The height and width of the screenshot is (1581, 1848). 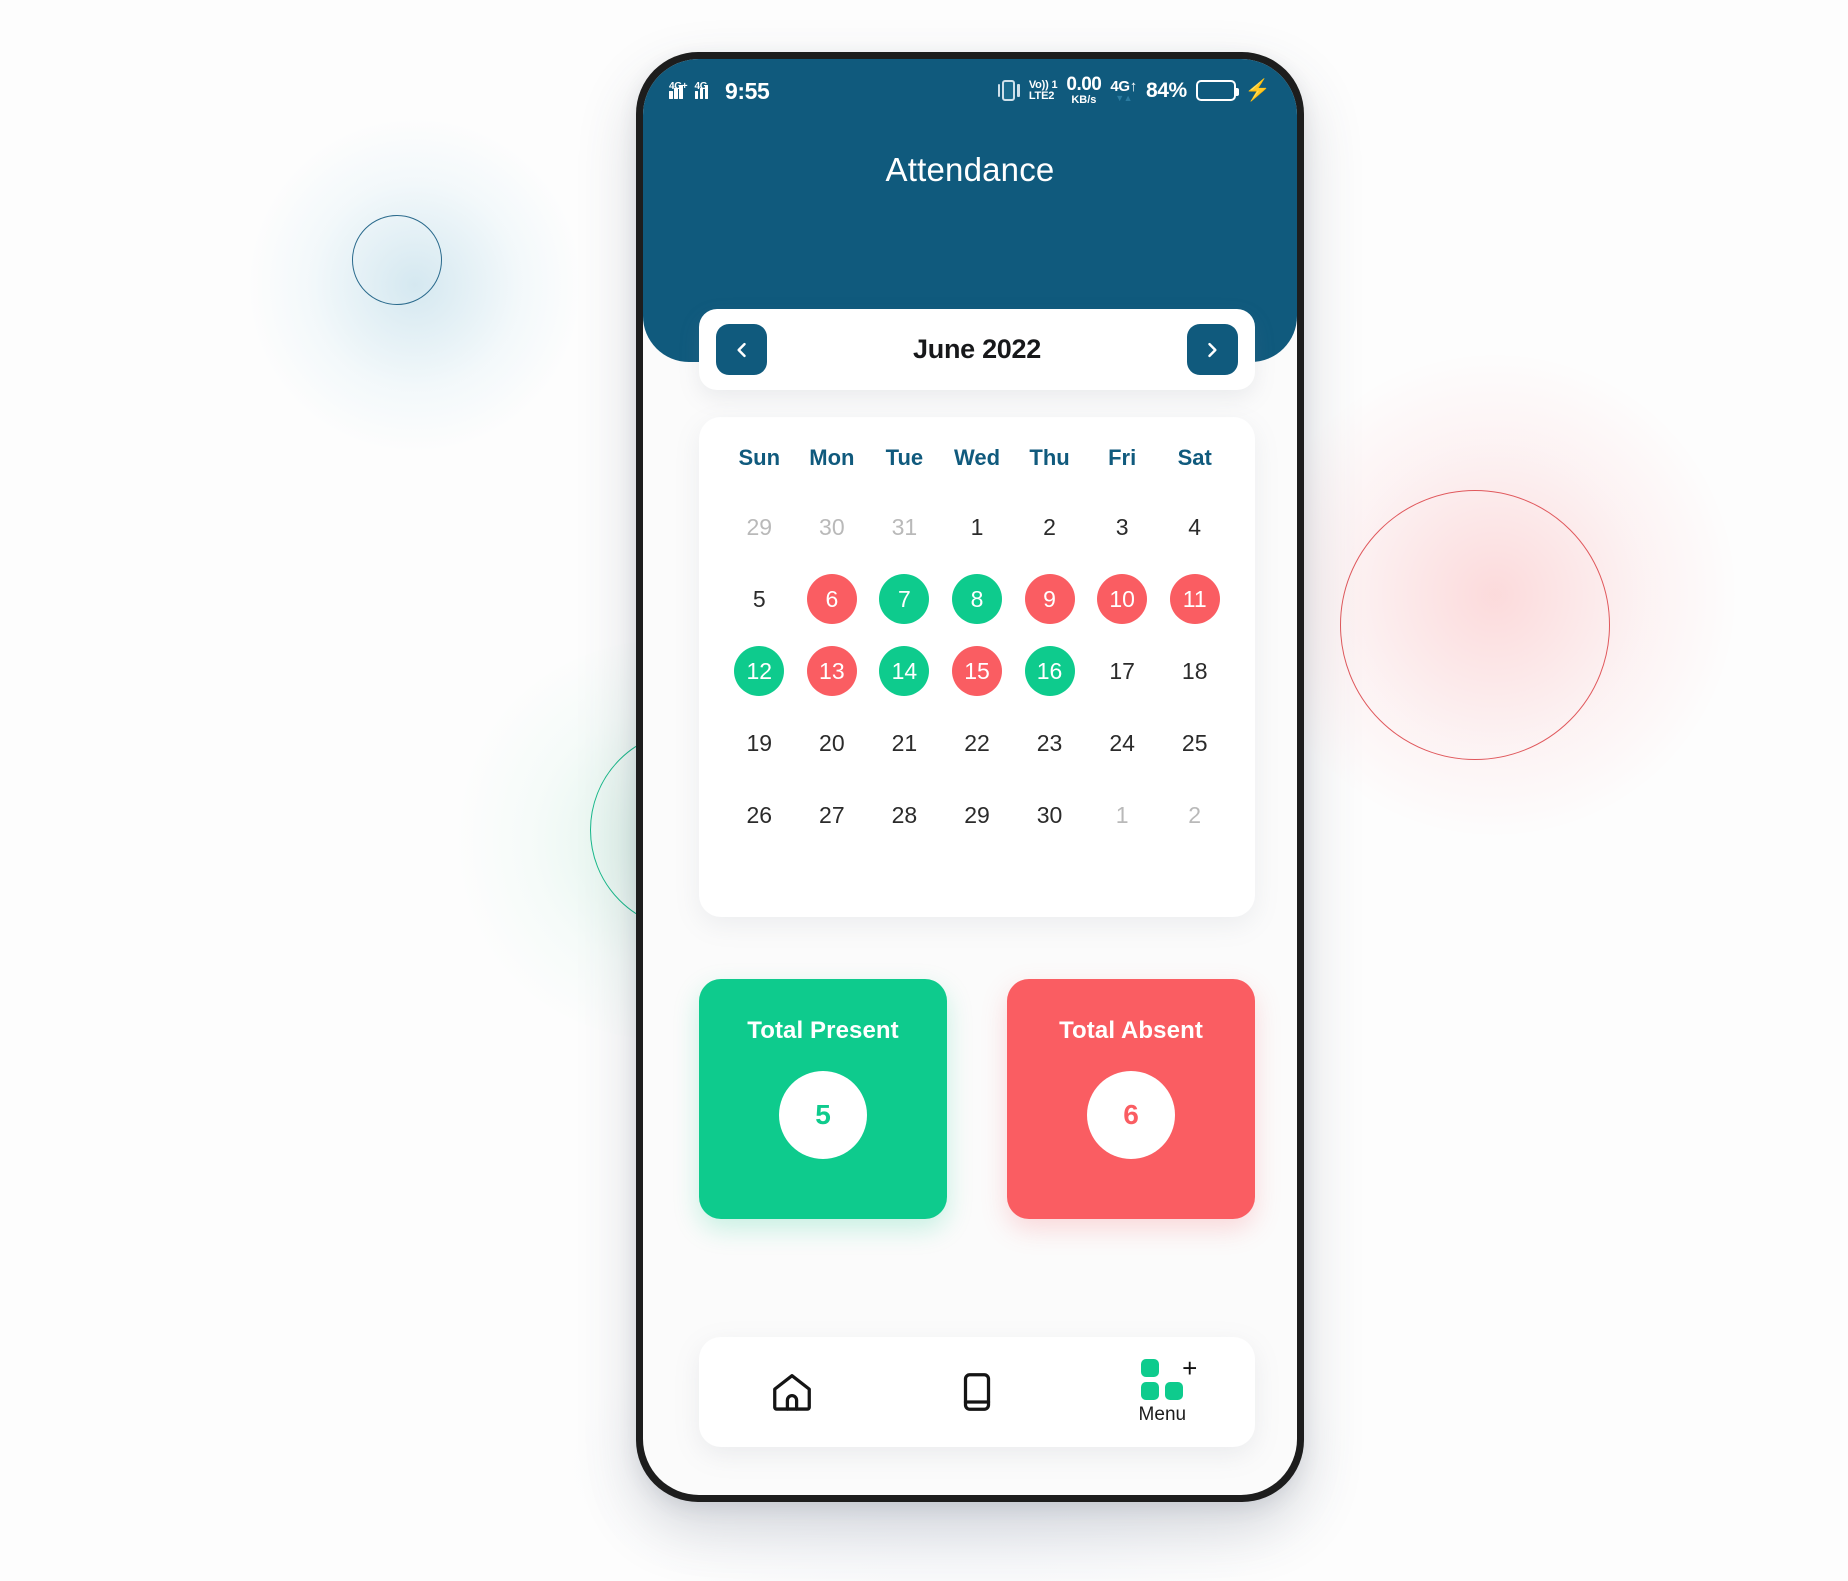 I want to click on decorative-blue-glow, so click(x=415, y=285).